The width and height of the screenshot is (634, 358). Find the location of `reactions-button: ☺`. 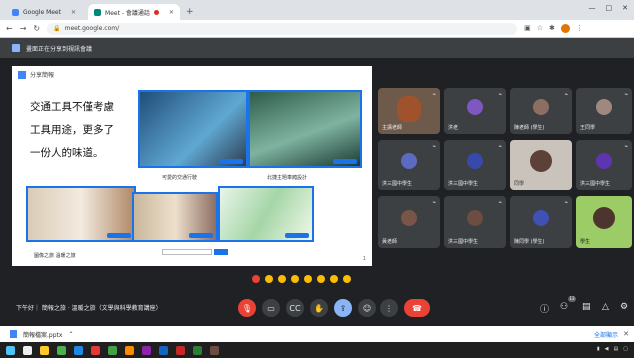

reactions-button: ☺ is located at coordinates (367, 308).